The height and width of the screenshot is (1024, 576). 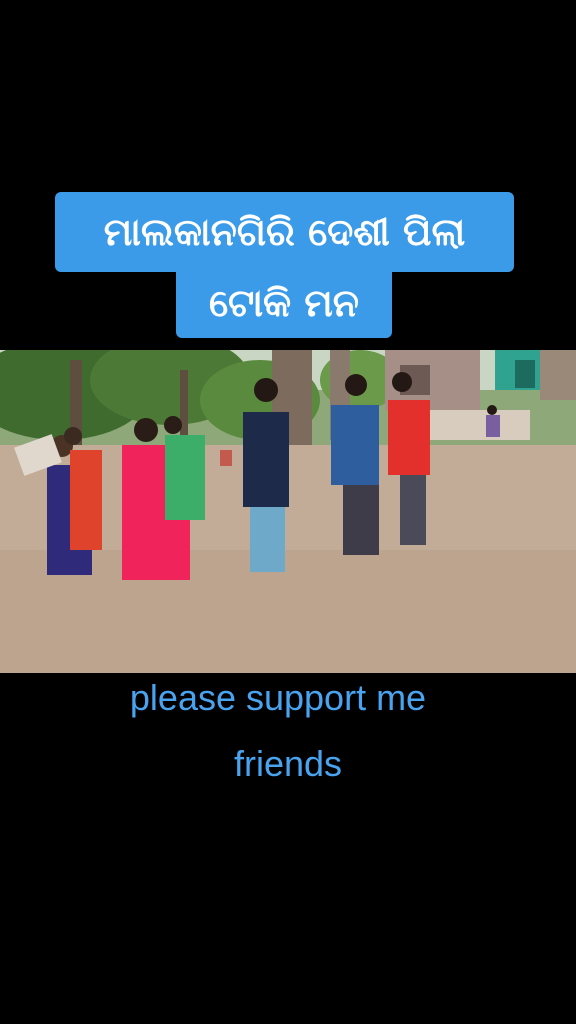 What do you see at coordinates (278, 697) in the screenshot?
I see `support-message-line-1: please support me` at bounding box center [278, 697].